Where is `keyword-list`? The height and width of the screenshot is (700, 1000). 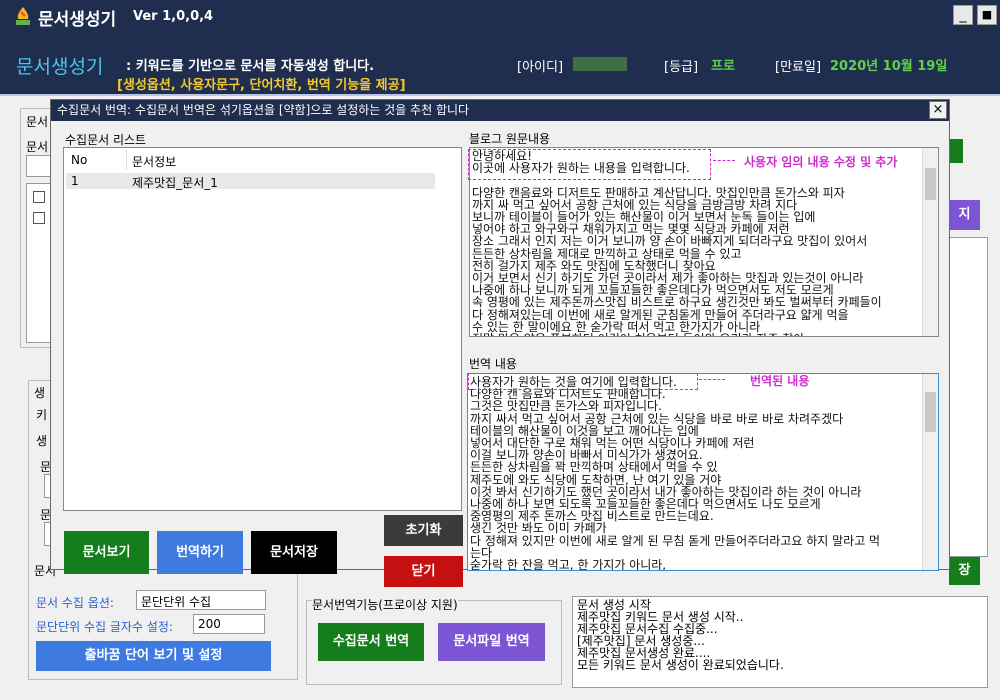 keyword-list is located at coordinates (39, 263).